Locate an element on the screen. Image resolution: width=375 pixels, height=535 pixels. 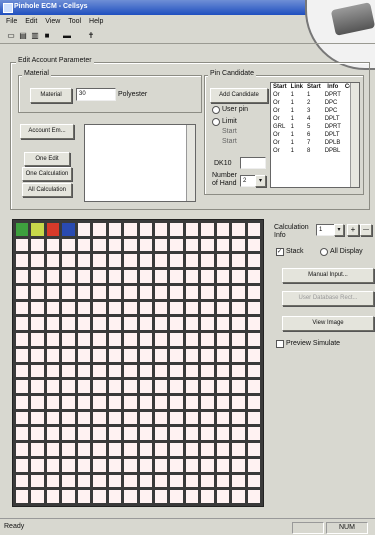
calculation-spinner: ▾ is located at coordinates (339, 230).